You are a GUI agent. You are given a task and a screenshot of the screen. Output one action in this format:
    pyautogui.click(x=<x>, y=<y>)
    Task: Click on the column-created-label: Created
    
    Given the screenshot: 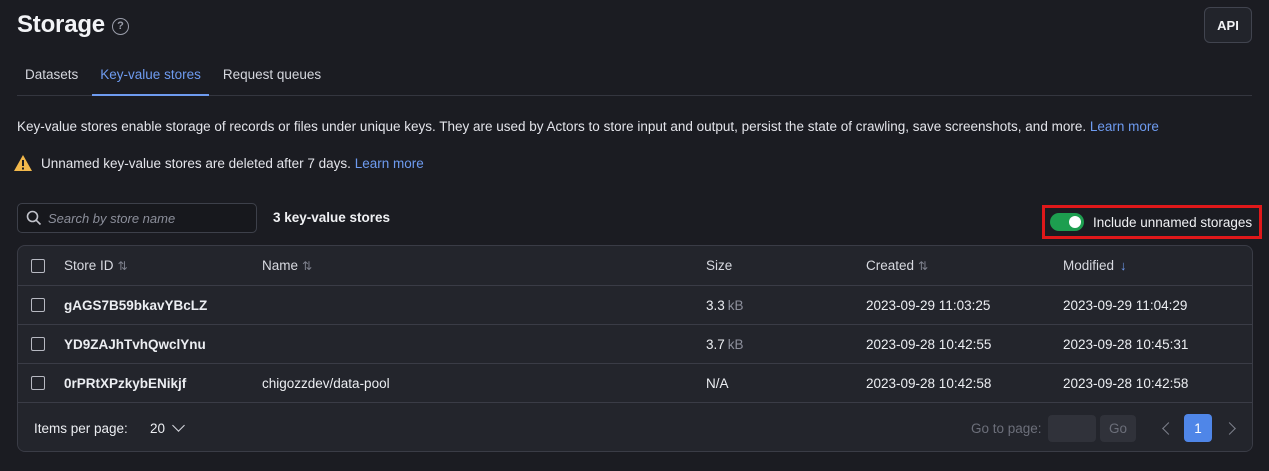 What is the action you would take?
    pyautogui.click(x=890, y=265)
    